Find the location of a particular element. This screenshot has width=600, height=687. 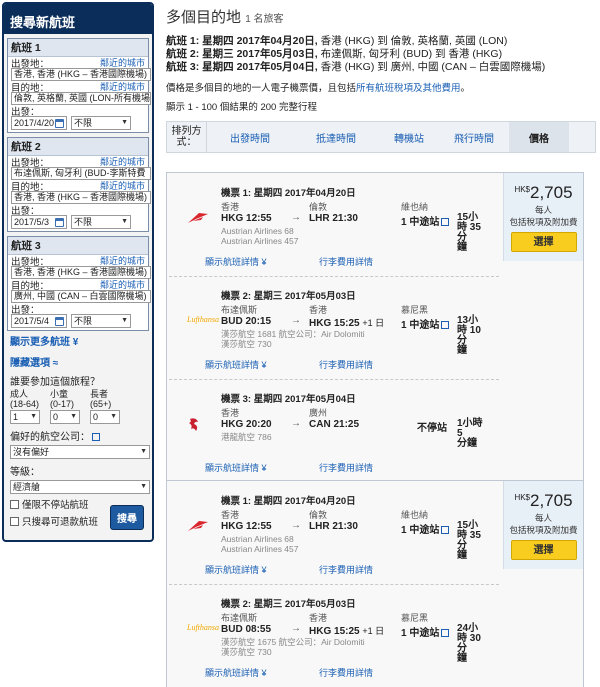

child-group: 小童 (0-17) 0 ▼ is located at coordinates (67, 406).